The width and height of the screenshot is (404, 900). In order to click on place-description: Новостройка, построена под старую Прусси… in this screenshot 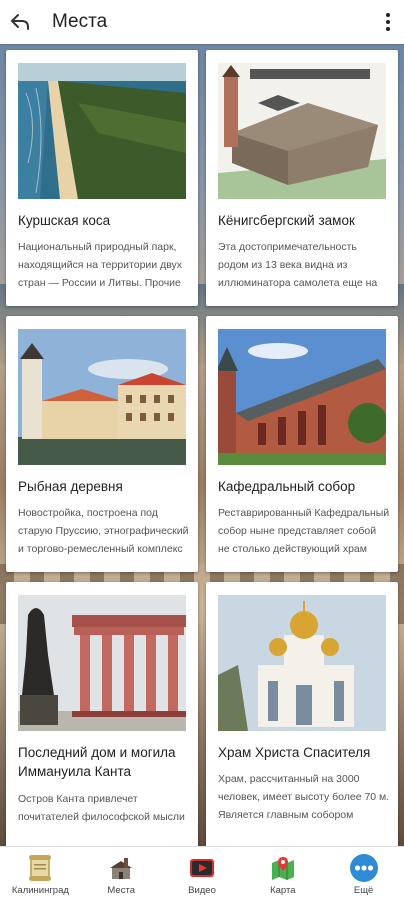, I will do `click(103, 531)`.